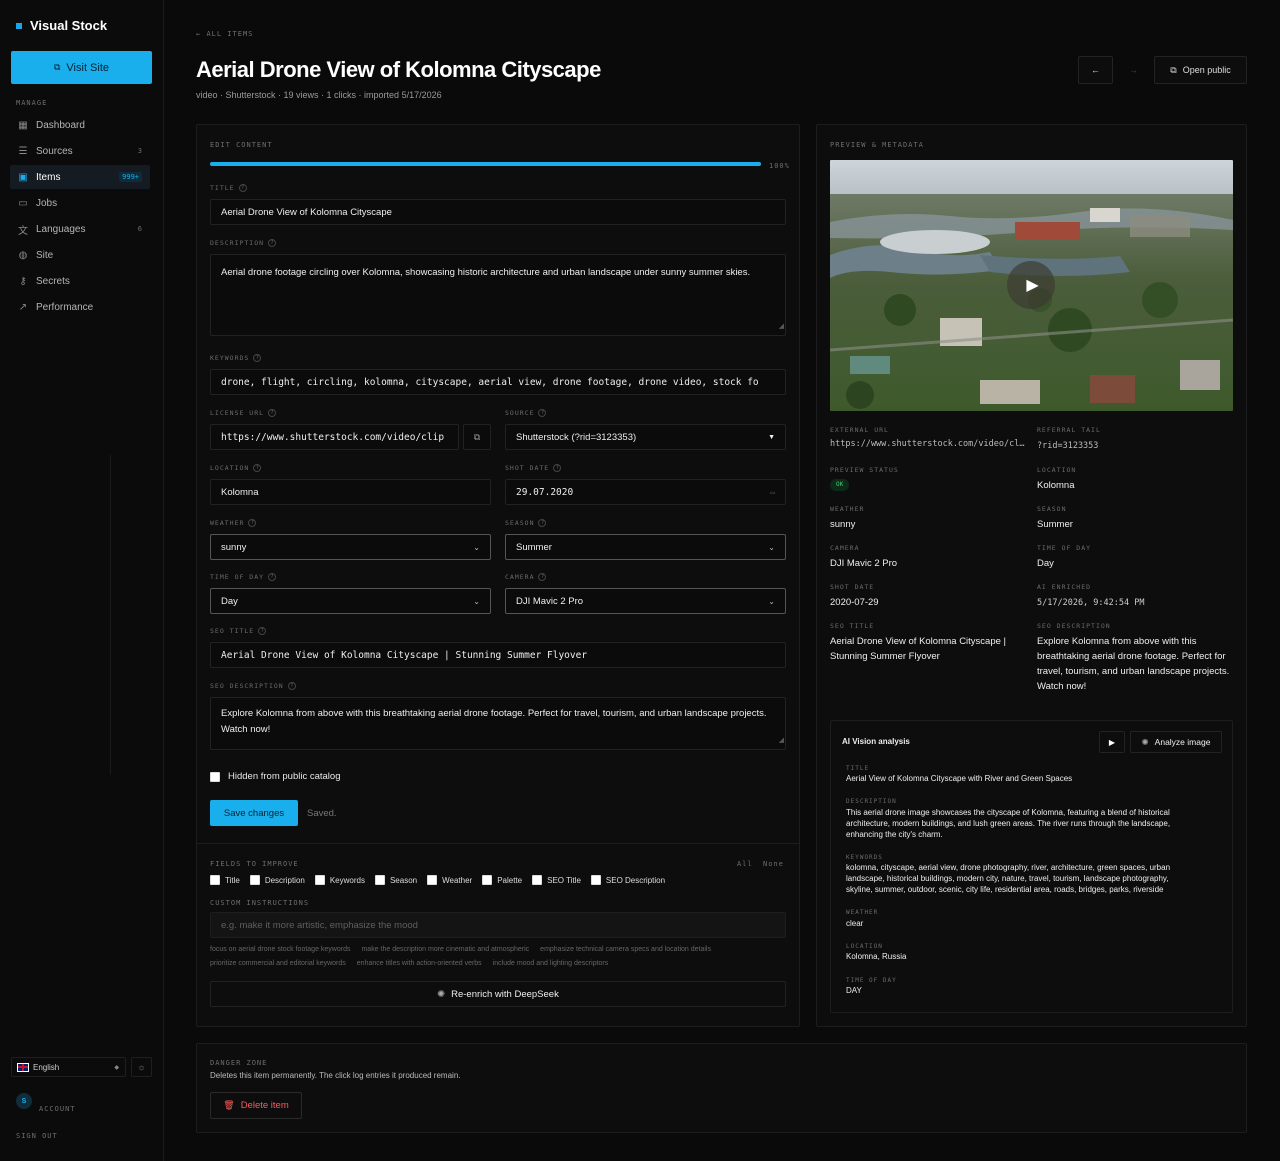  What do you see at coordinates (498, 212) in the screenshot?
I see `title-input: Aerial Drone View of Kolomna Cityscape` at bounding box center [498, 212].